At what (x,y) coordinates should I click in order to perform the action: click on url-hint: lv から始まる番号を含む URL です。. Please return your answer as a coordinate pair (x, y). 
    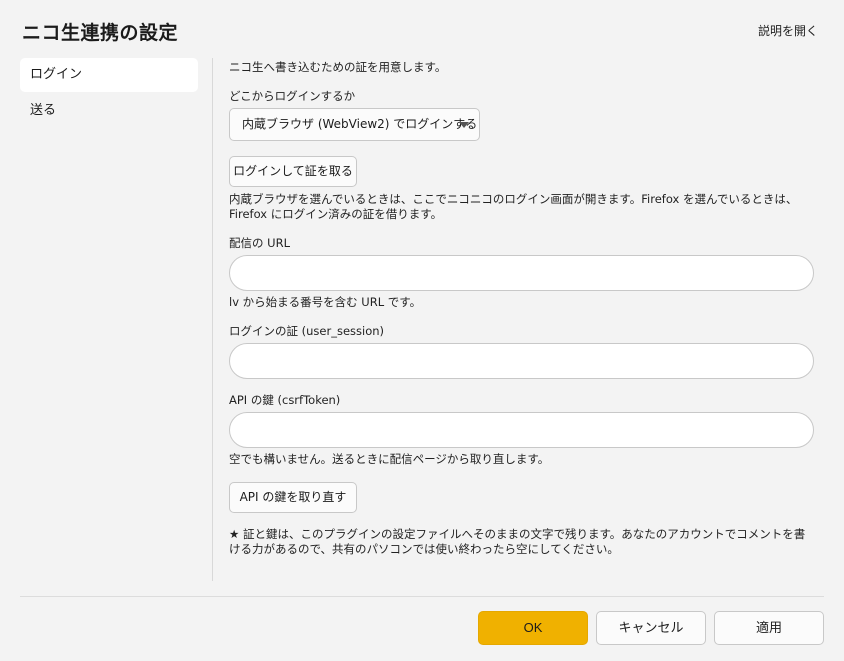
    Looking at the image, I should click on (325, 302).